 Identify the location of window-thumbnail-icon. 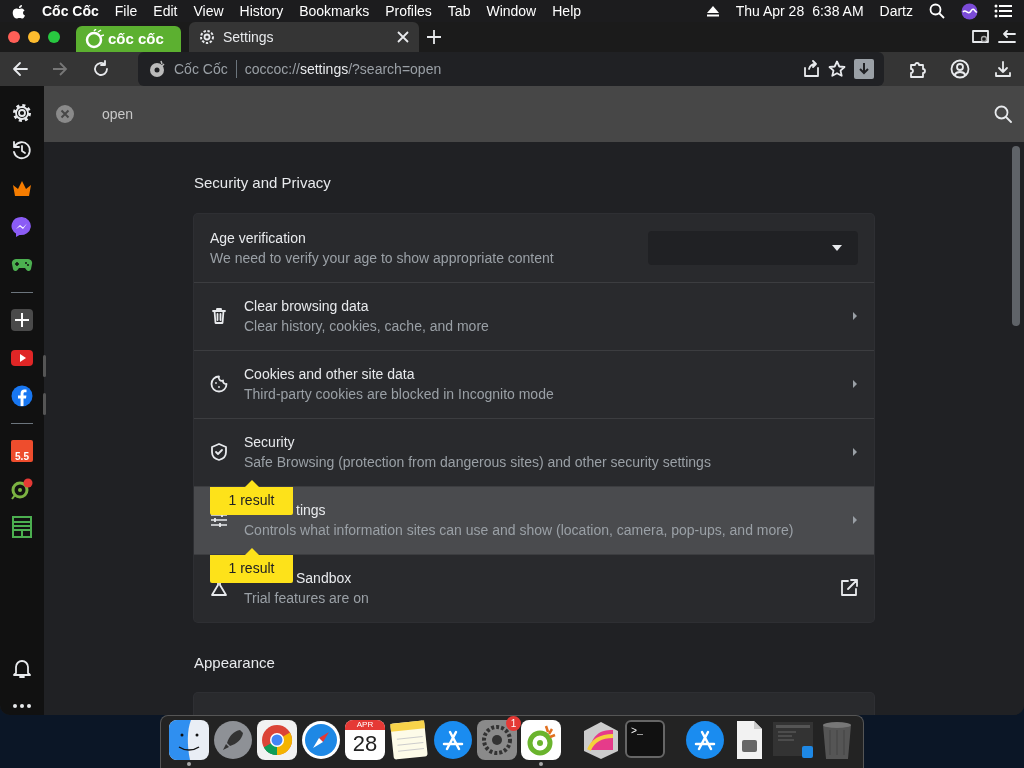
(793, 740).